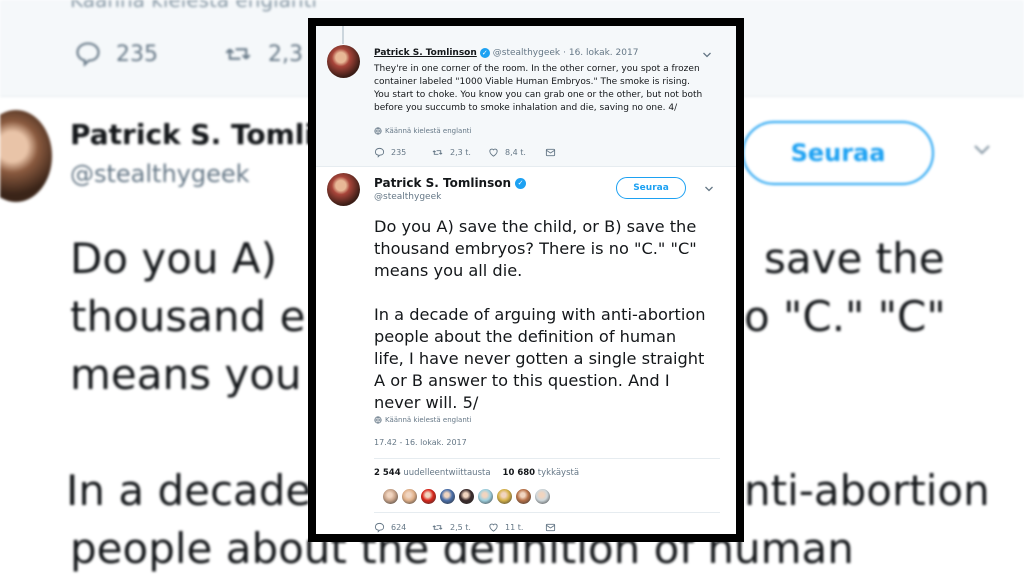 Image resolution: width=1024 pixels, height=576 pixels. I want to click on reply-count: 235, so click(399, 152).